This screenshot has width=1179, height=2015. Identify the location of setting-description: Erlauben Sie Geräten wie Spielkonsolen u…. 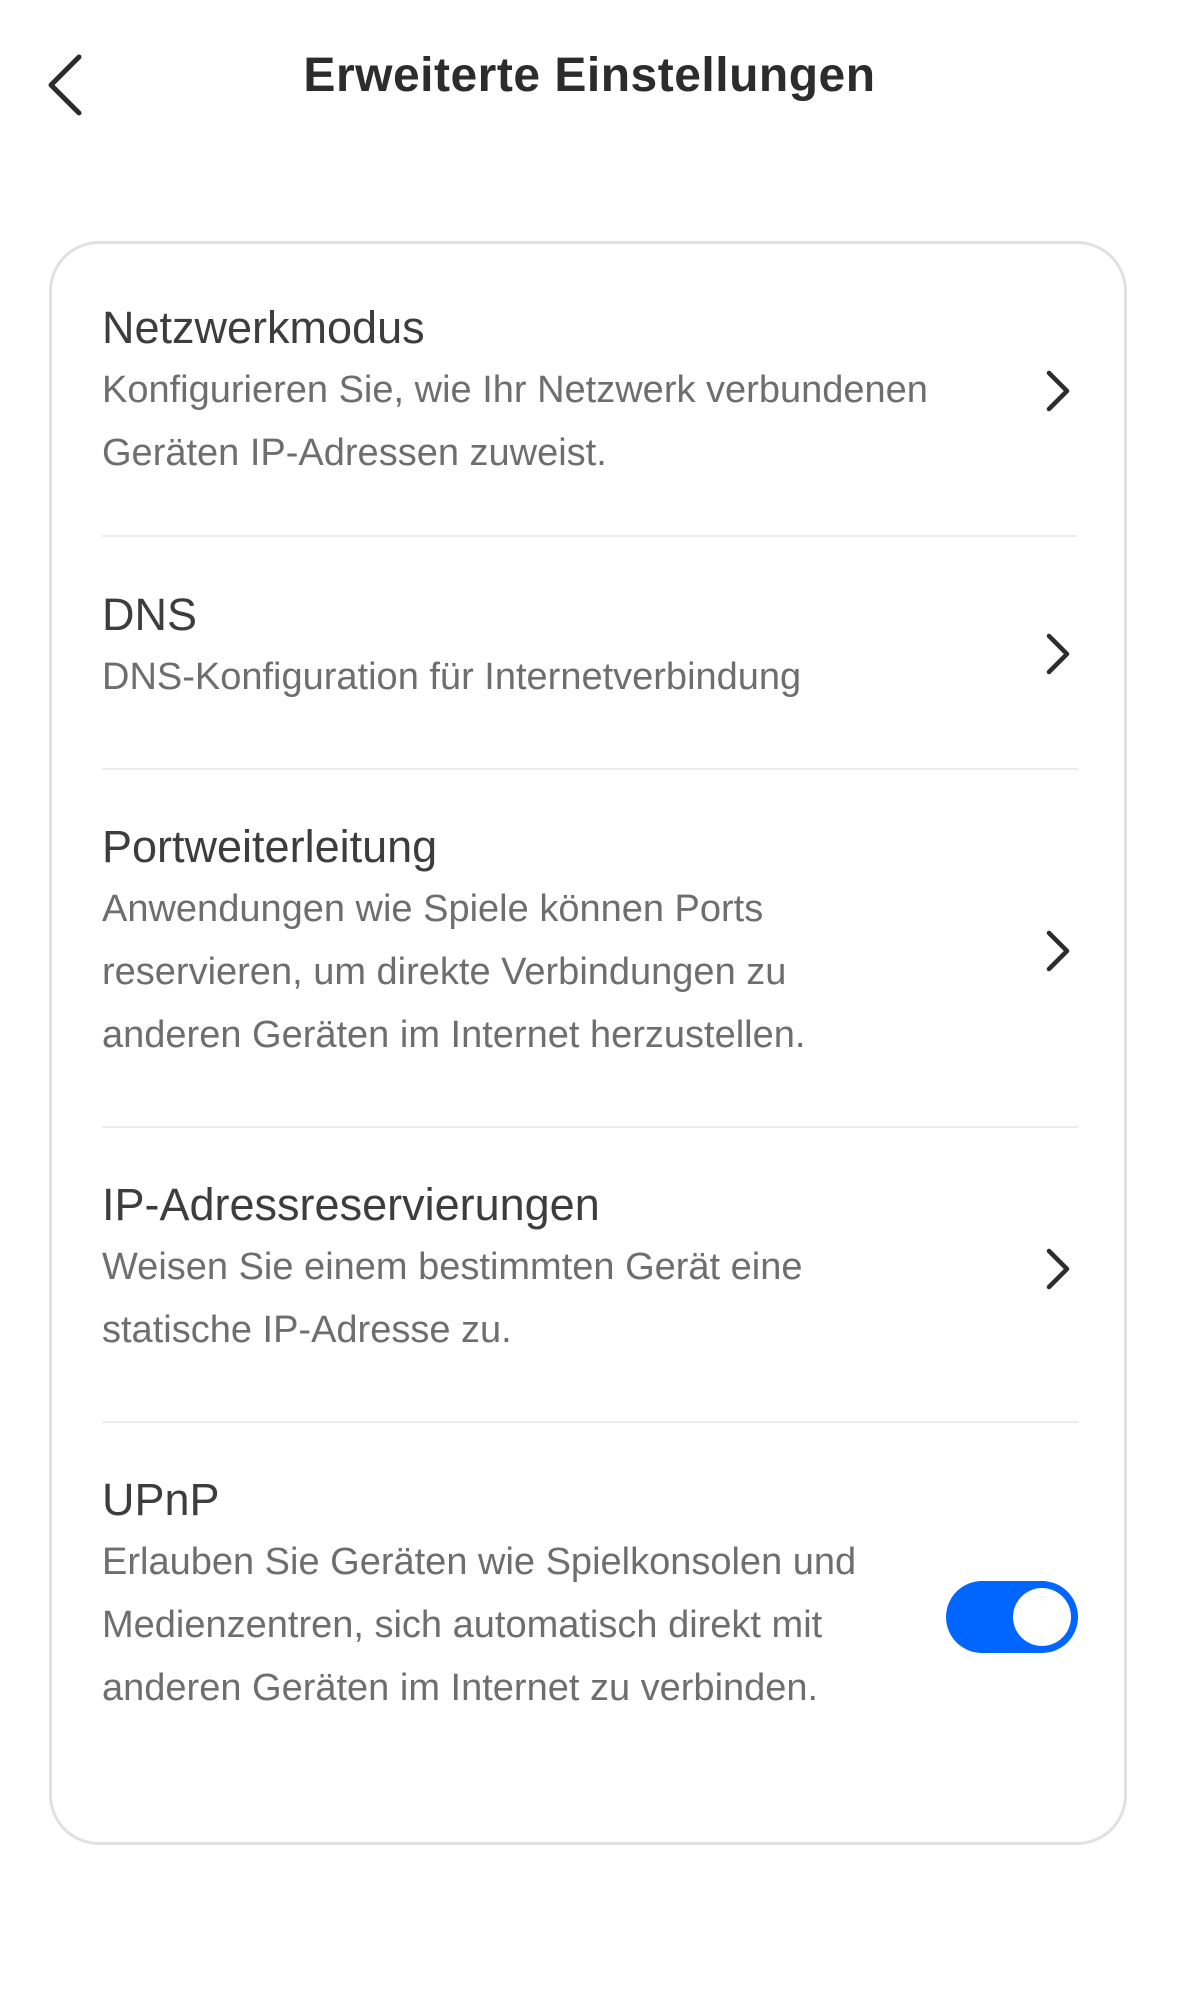
(479, 1625).